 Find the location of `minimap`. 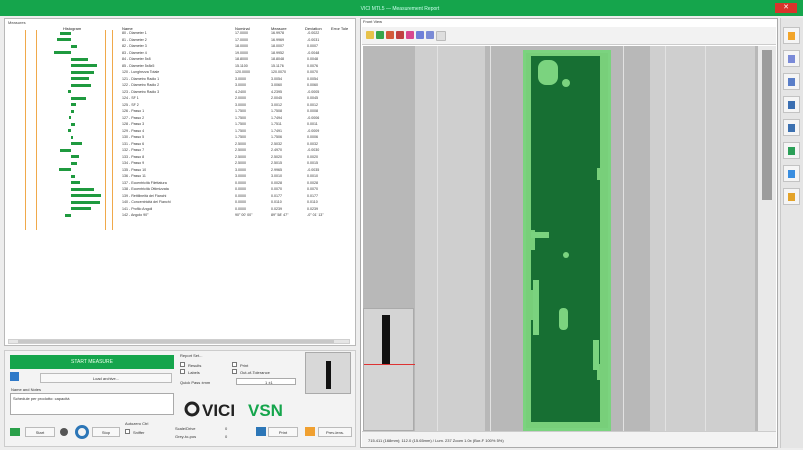

minimap is located at coordinates (389, 369).